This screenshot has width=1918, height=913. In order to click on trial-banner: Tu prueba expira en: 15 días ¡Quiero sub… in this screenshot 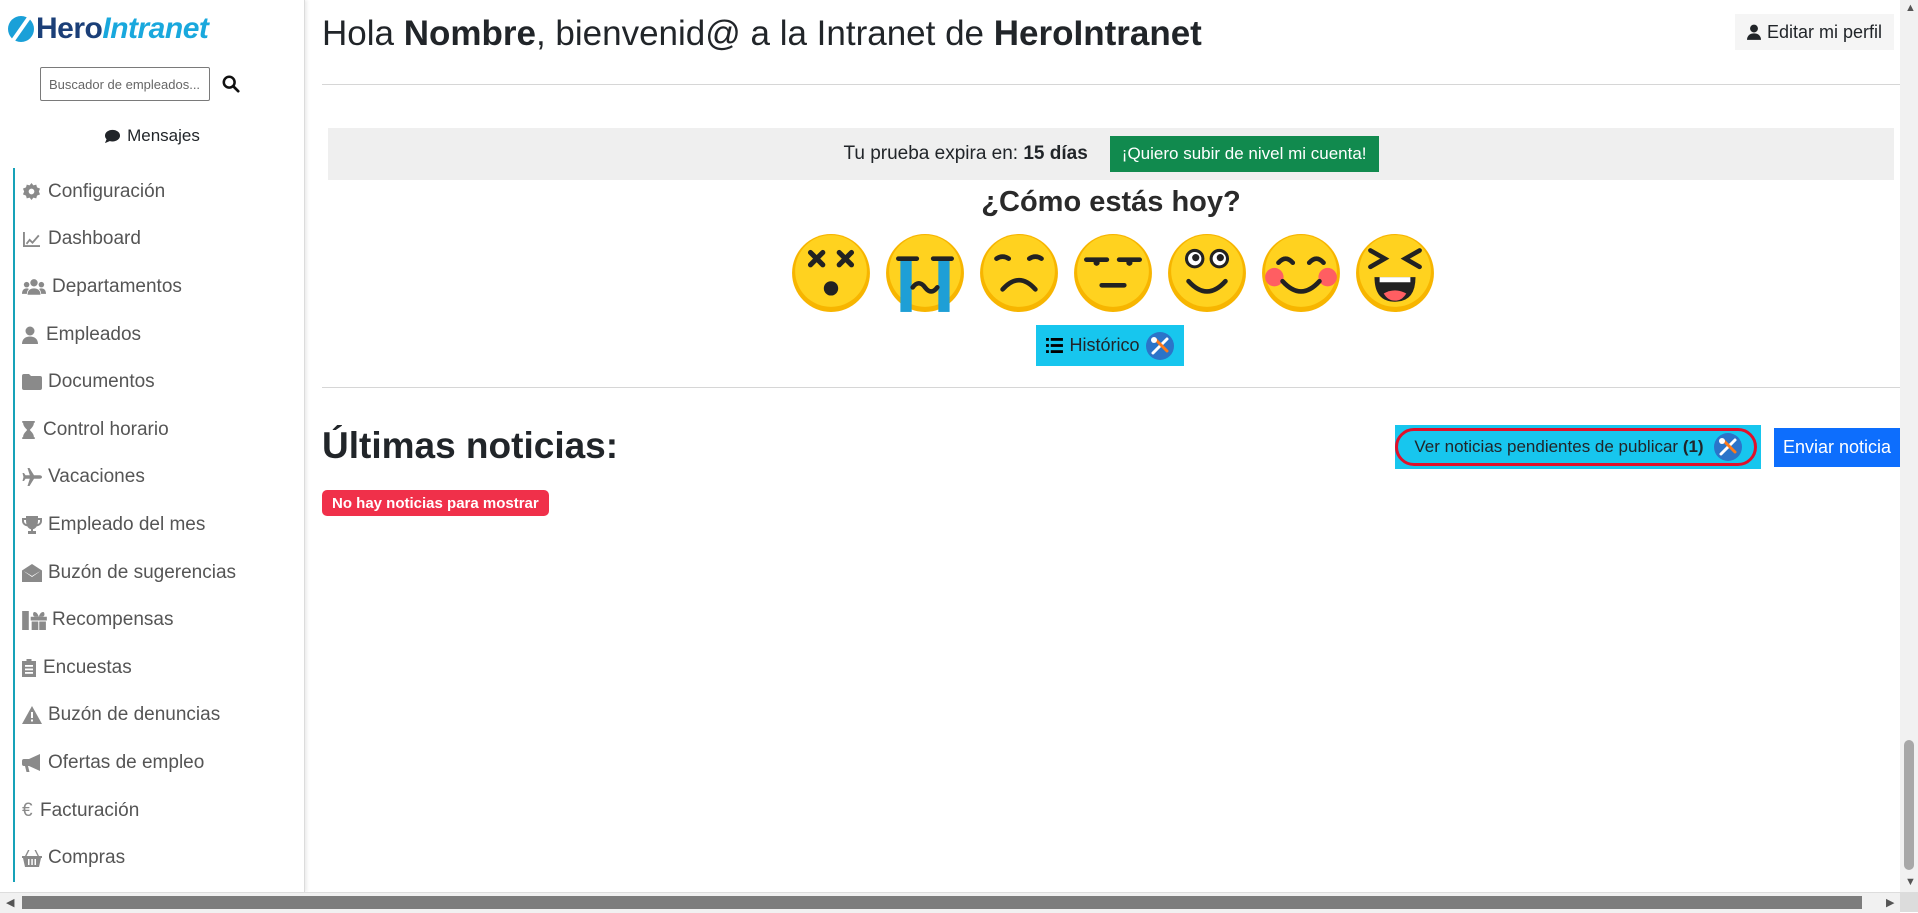, I will do `click(1111, 154)`.